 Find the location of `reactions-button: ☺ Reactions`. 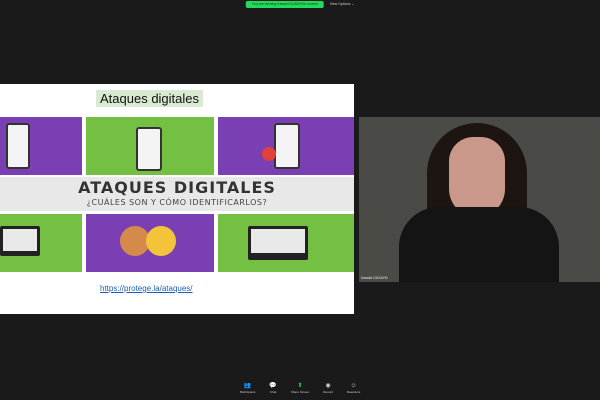

reactions-button: ☺ Reactions is located at coordinates (353, 391).